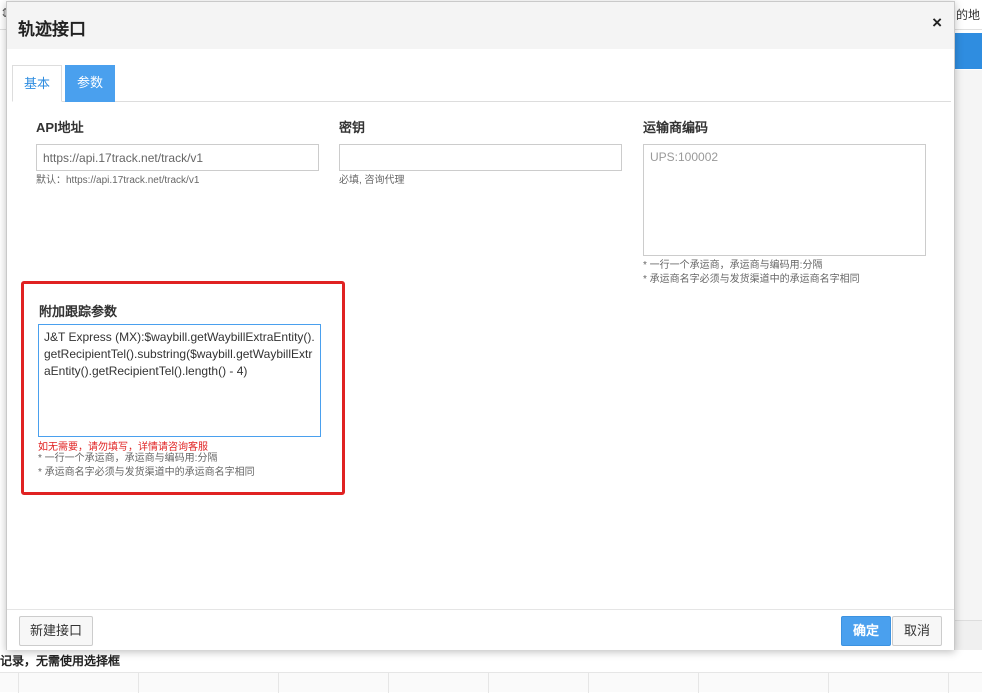  What do you see at coordinates (937, 22) in the screenshot?
I see `close-icon: ×` at bounding box center [937, 22].